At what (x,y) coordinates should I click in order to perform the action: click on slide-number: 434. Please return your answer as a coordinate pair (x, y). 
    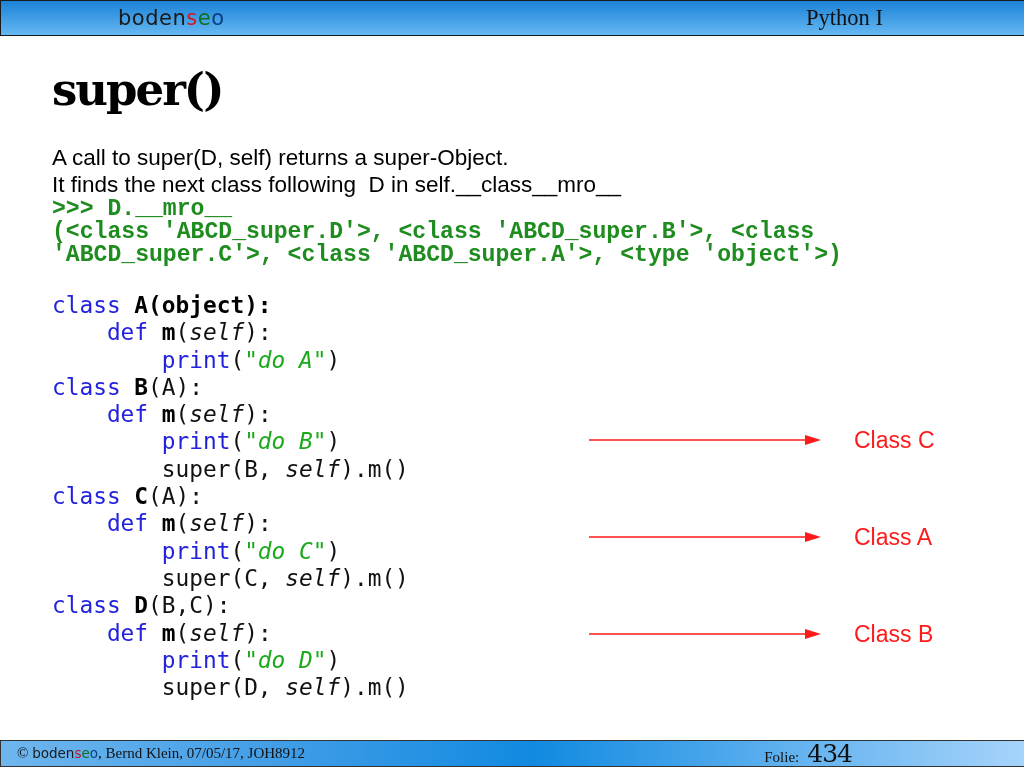
    Looking at the image, I should click on (829, 753).